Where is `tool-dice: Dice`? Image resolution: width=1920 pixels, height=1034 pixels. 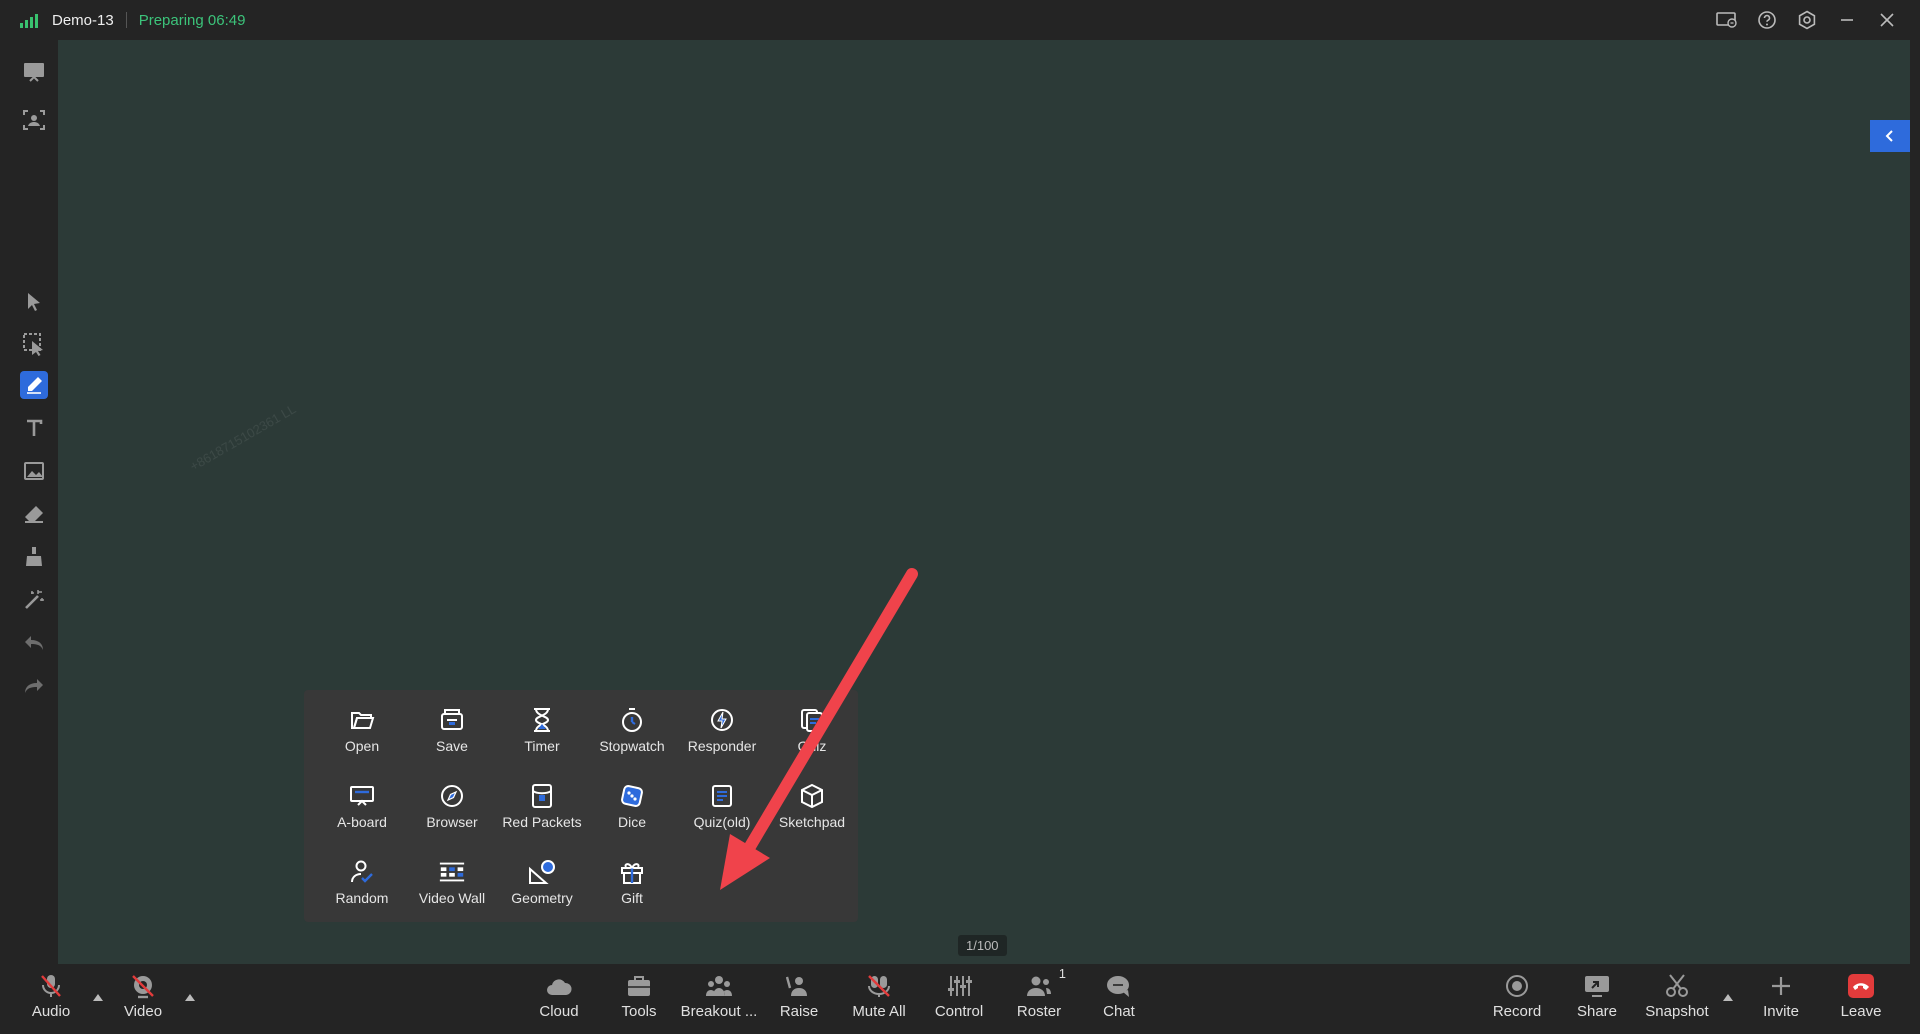
tool-dice: Dice is located at coordinates (632, 808).